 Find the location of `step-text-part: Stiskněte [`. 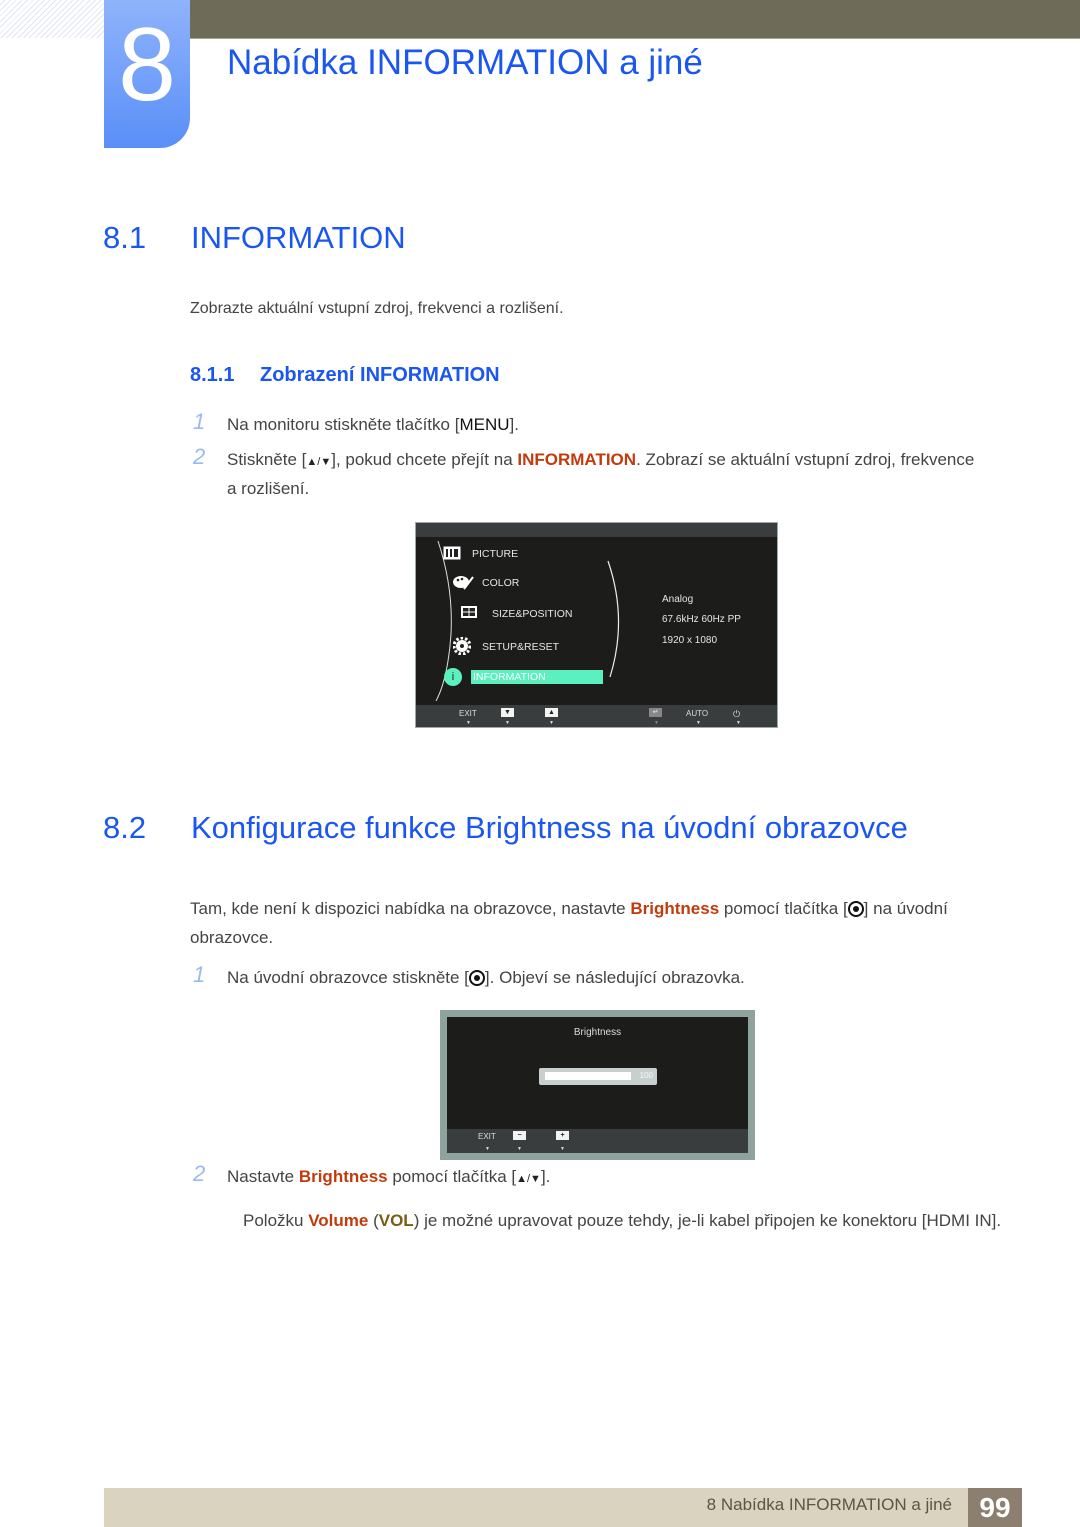

step-text-part: Stiskněte [ is located at coordinates (267, 459).